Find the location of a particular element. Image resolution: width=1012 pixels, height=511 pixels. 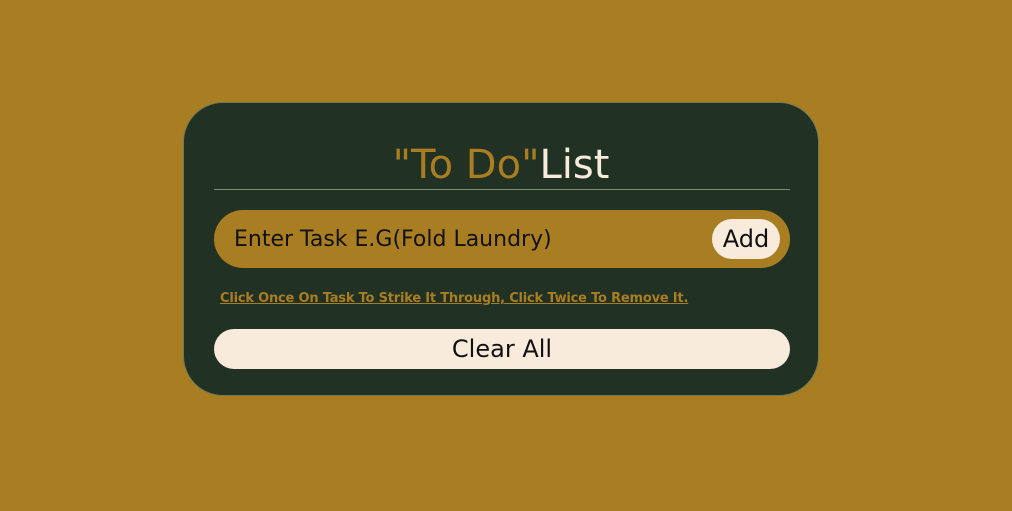

clear-all-button: Clear All is located at coordinates (502, 349).